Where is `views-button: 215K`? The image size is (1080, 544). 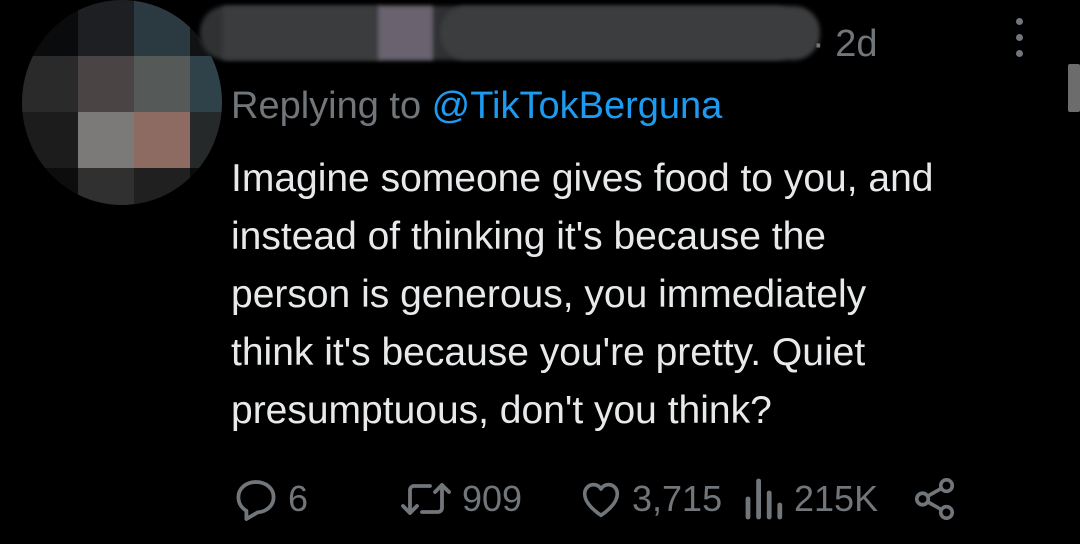
views-button: 215K is located at coordinates (810, 499).